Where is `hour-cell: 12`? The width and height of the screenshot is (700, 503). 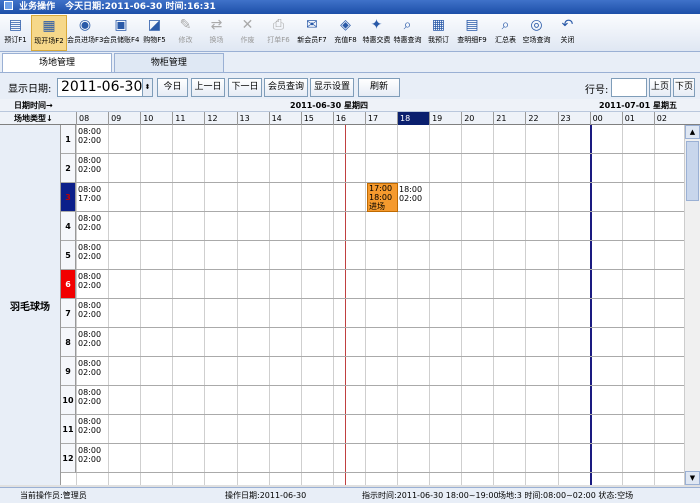
hour-cell: 12 is located at coordinates (220, 118).